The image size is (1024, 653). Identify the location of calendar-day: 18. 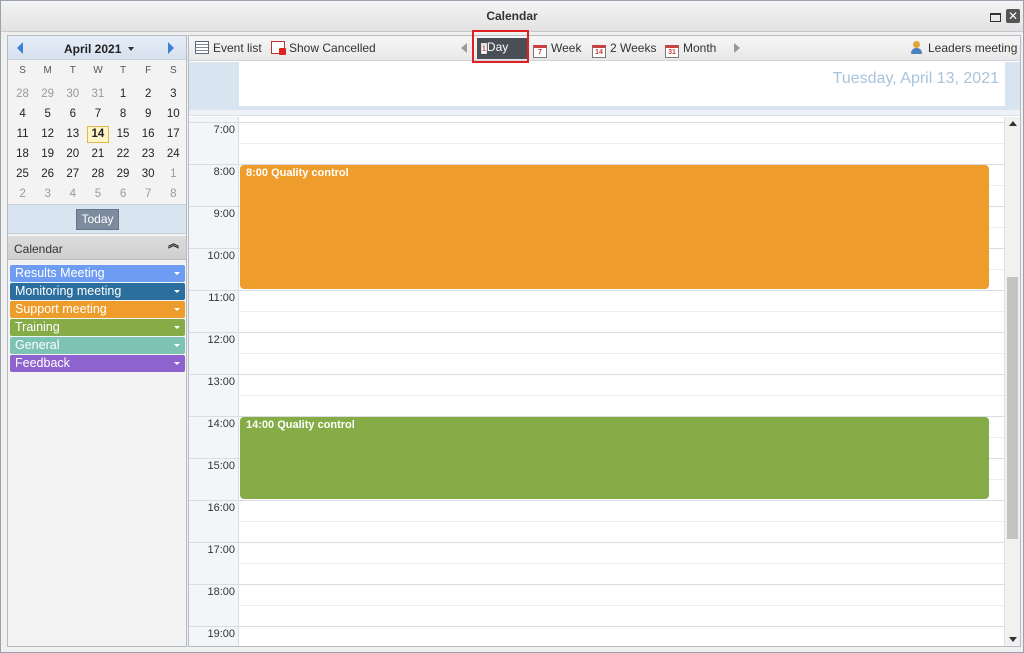
(22, 154).